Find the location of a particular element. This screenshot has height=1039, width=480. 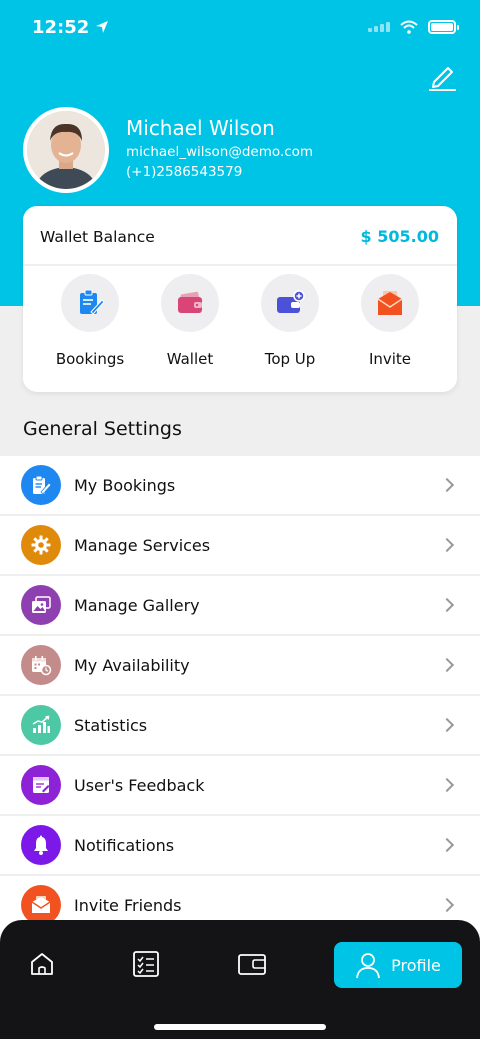

row-label: Notifications is located at coordinates (124, 845).